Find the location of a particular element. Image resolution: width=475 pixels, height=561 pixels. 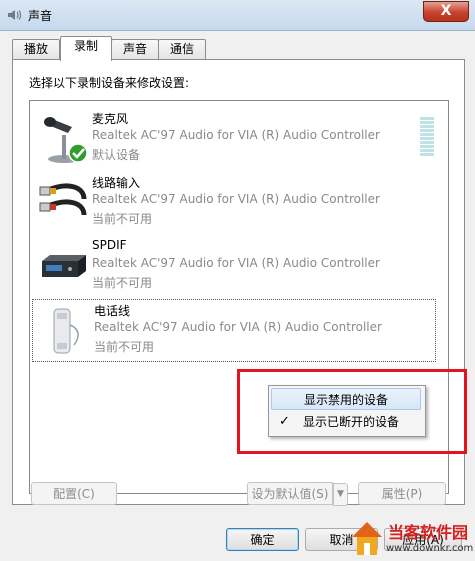

set-default-dropdown-arrow: ▼ is located at coordinates (340, 494).